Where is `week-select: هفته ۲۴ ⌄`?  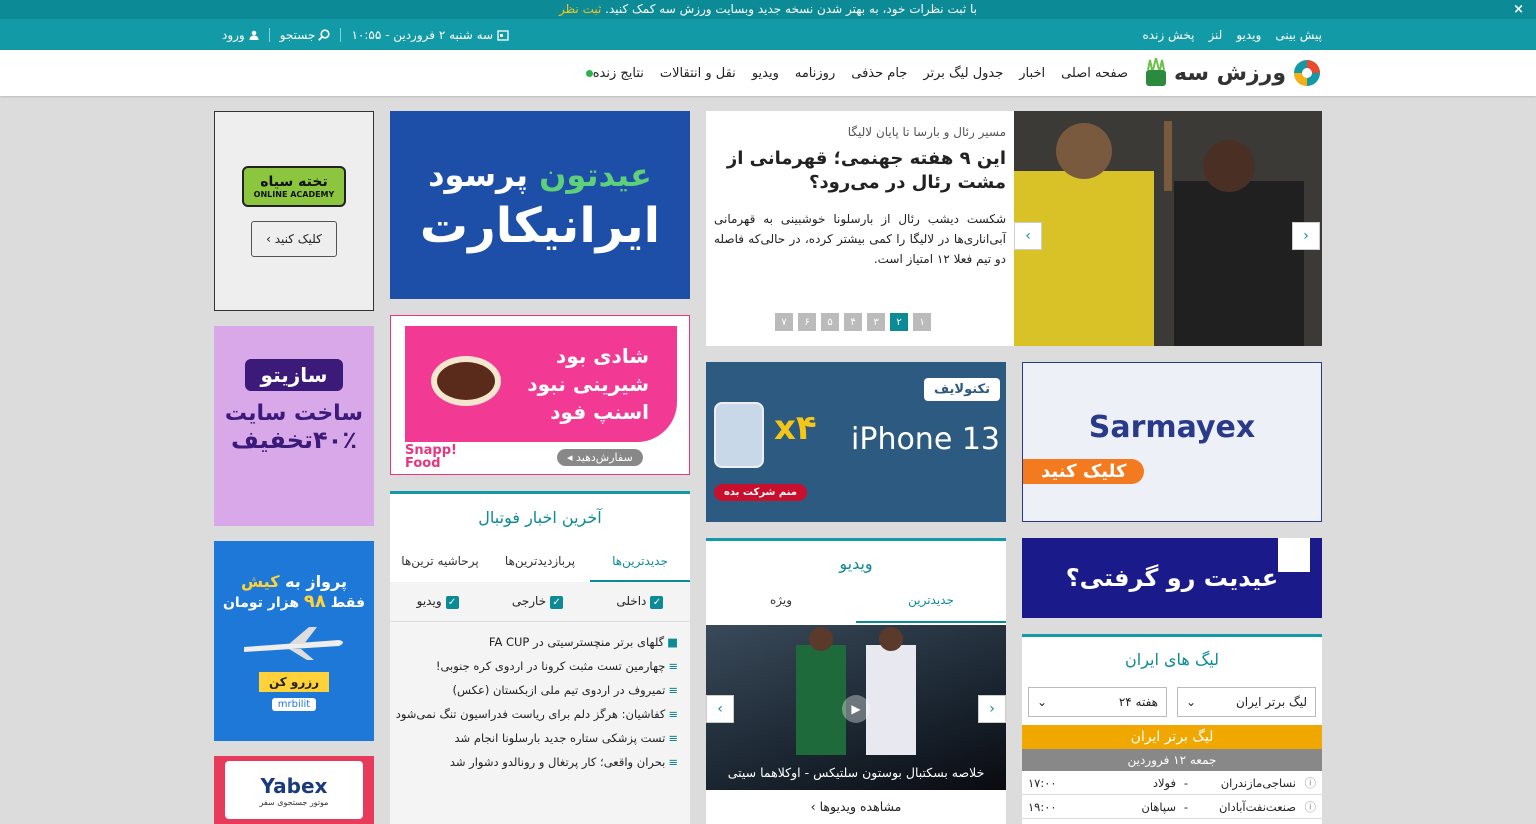 week-select: هفته ۲۴ ⌄ is located at coordinates (1097, 702).